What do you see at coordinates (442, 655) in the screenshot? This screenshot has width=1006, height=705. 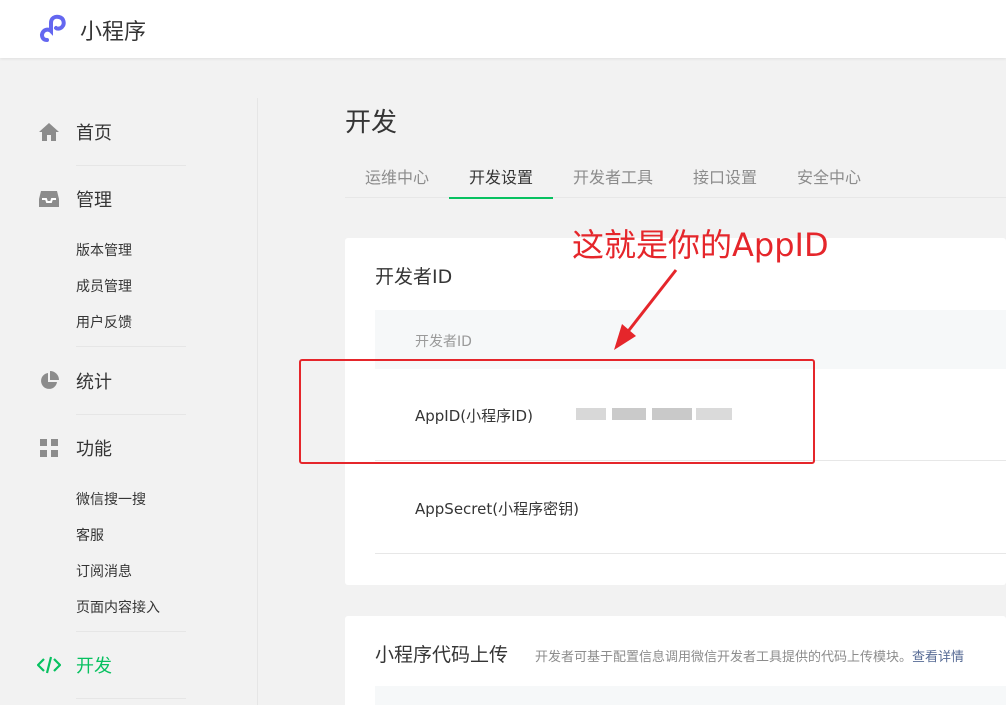 I see `card-title: 小程序代码上传` at bounding box center [442, 655].